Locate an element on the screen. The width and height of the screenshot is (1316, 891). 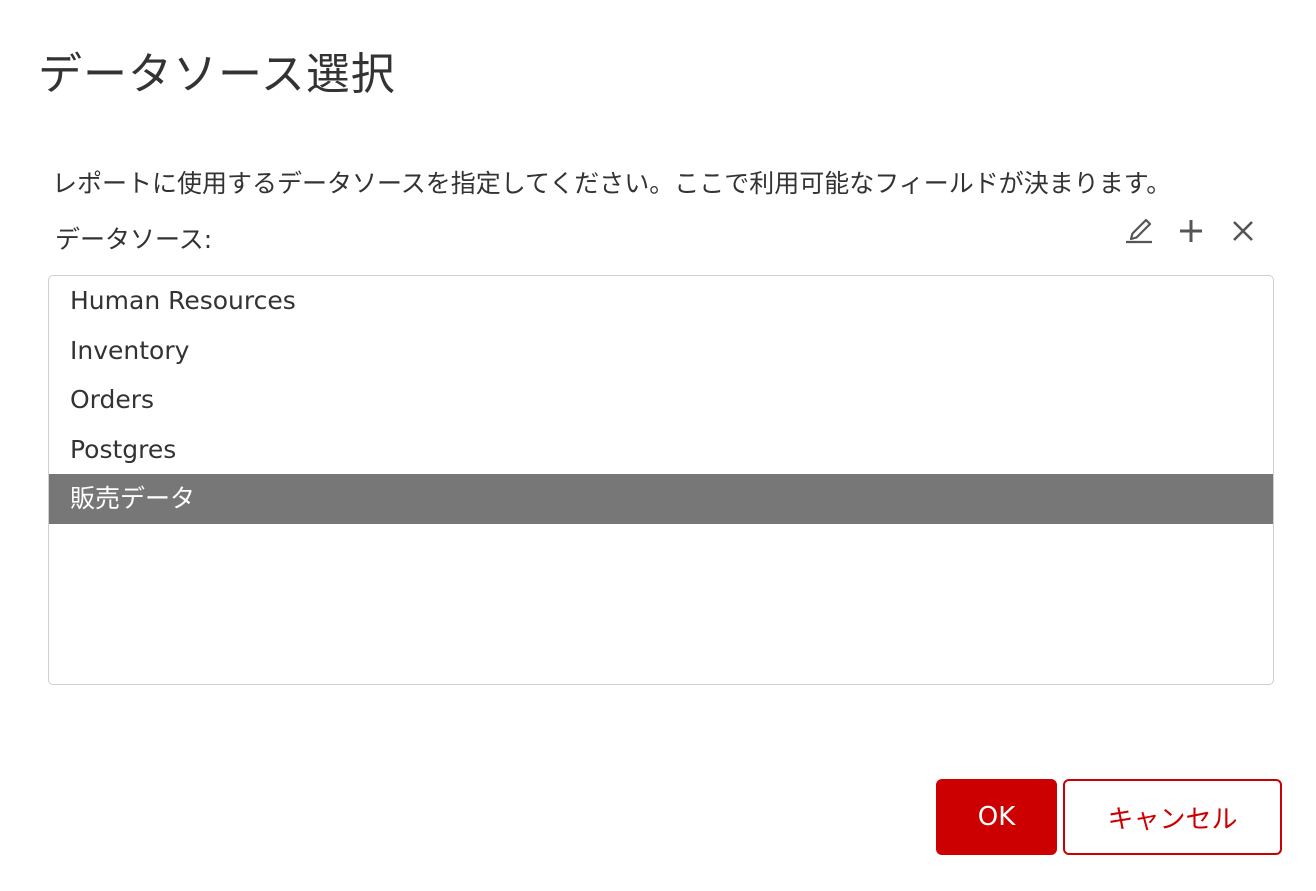
remove-datasource-button is located at coordinates (1243, 231).